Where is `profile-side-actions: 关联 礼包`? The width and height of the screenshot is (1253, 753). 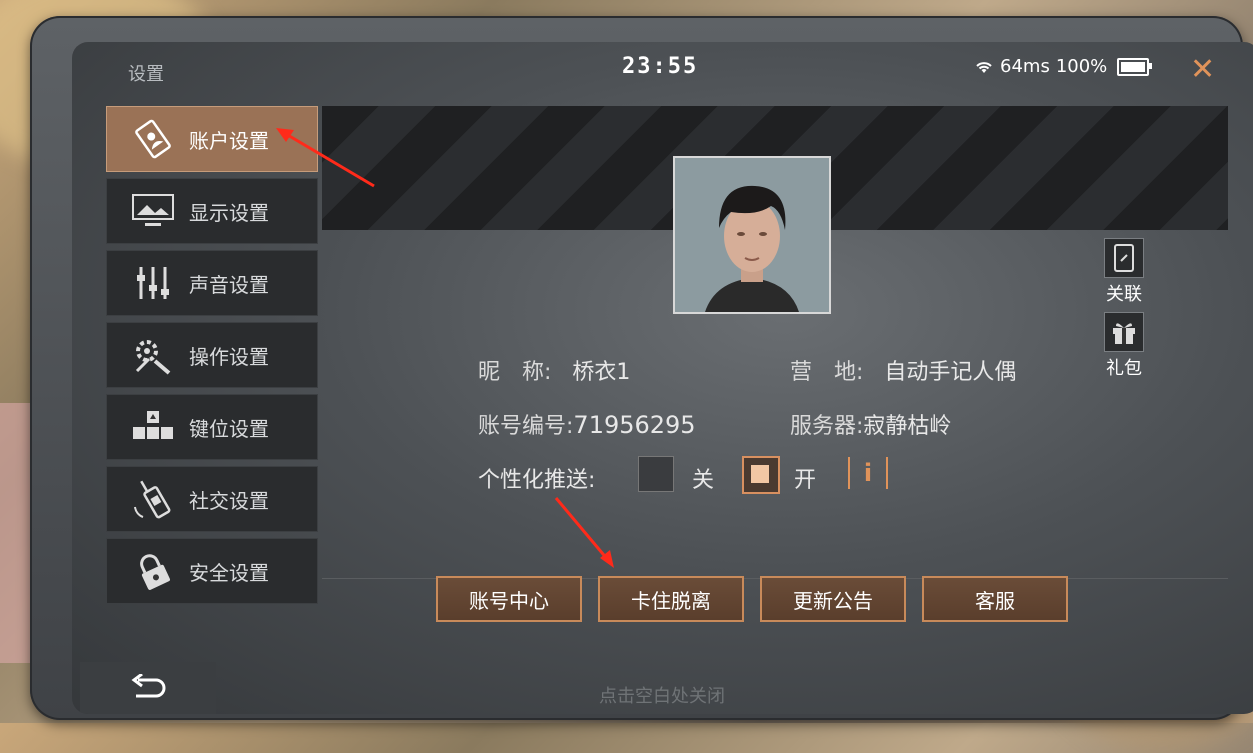 profile-side-actions: 关联 礼包 is located at coordinates (1124, 312).